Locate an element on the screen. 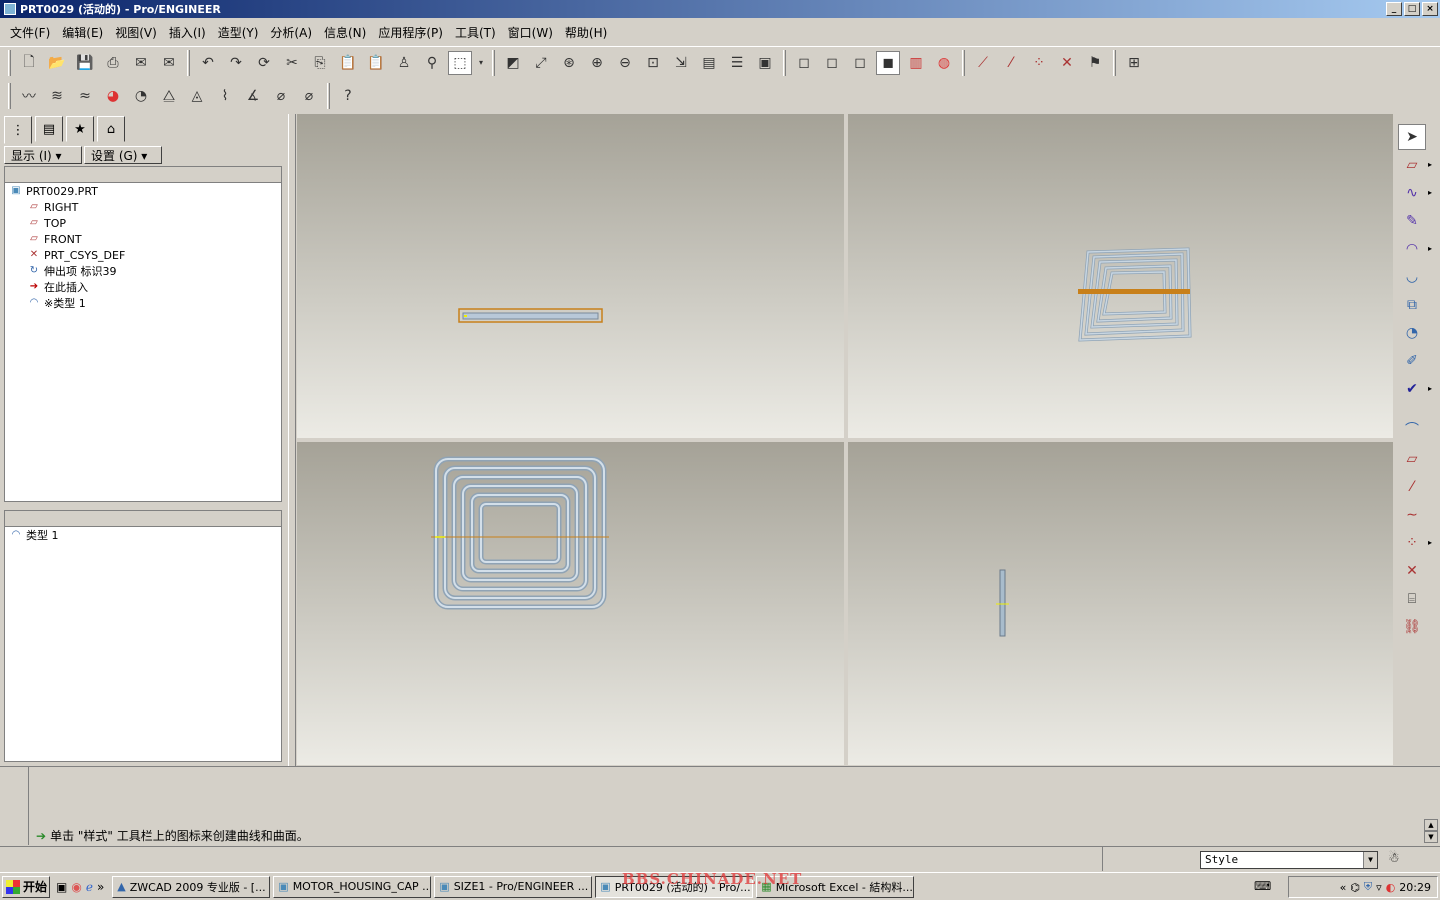 The width and height of the screenshot is (1440, 900). menu-window: 窗口(W) is located at coordinates (530, 32).